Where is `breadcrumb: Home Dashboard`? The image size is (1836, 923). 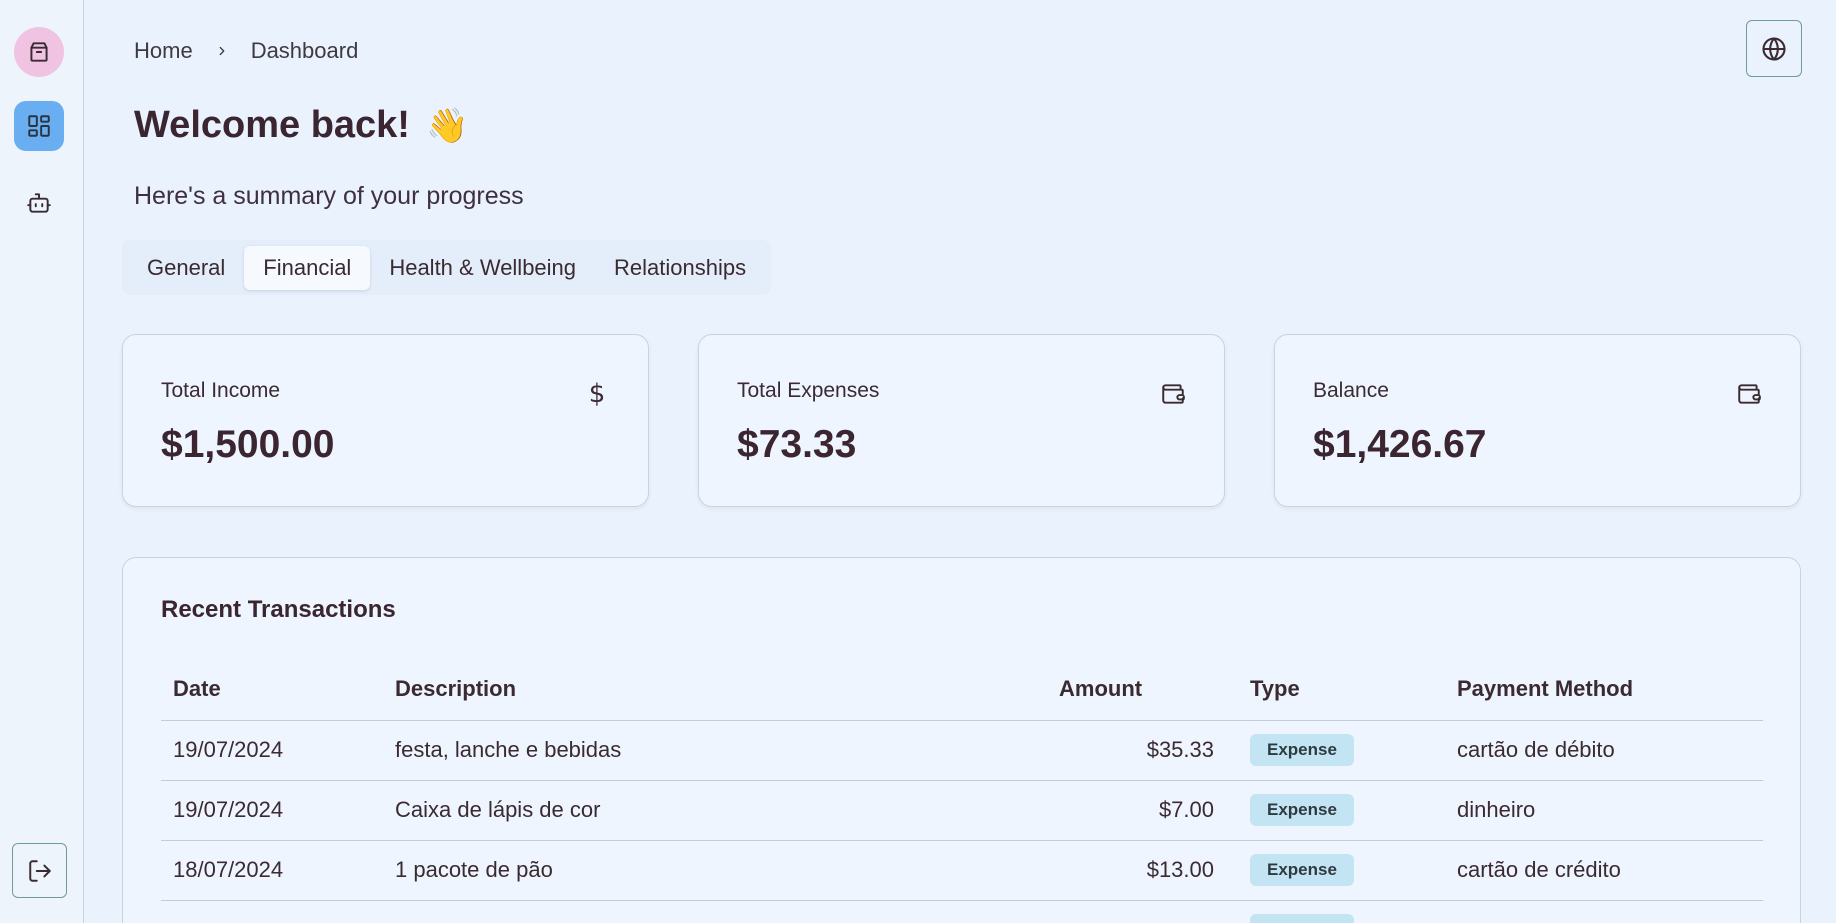
breadcrumb: Home Dashboard is located at coordinates (246, 51).